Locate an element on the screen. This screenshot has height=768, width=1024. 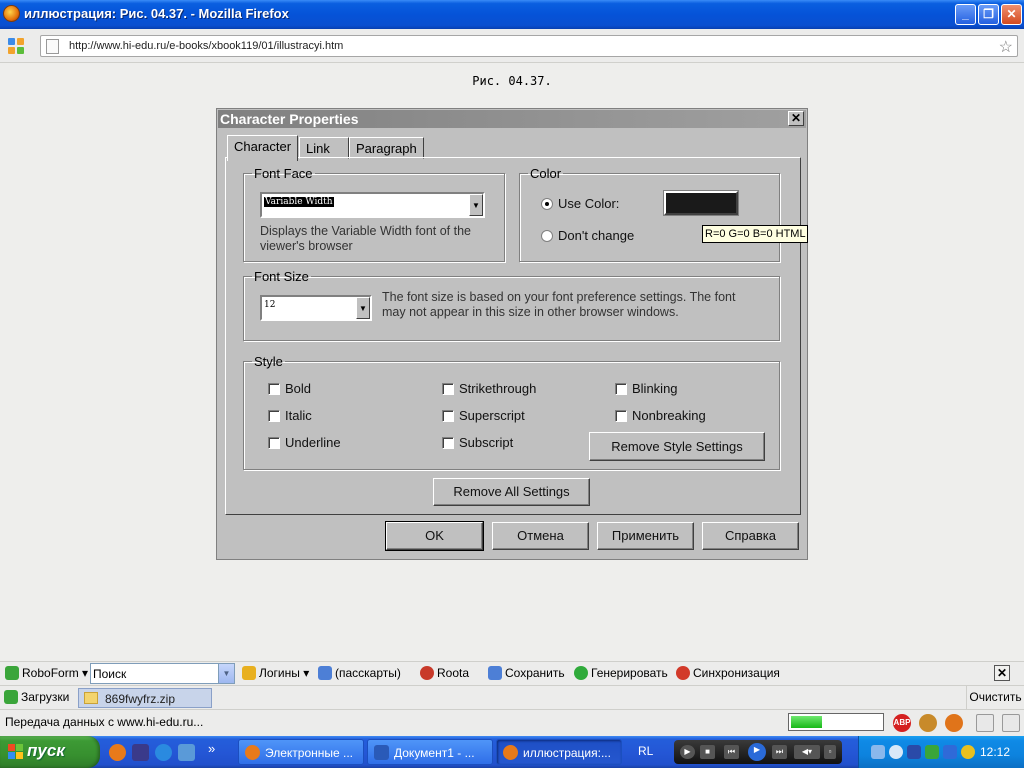
display-icon is located at coordinates (914, 752).